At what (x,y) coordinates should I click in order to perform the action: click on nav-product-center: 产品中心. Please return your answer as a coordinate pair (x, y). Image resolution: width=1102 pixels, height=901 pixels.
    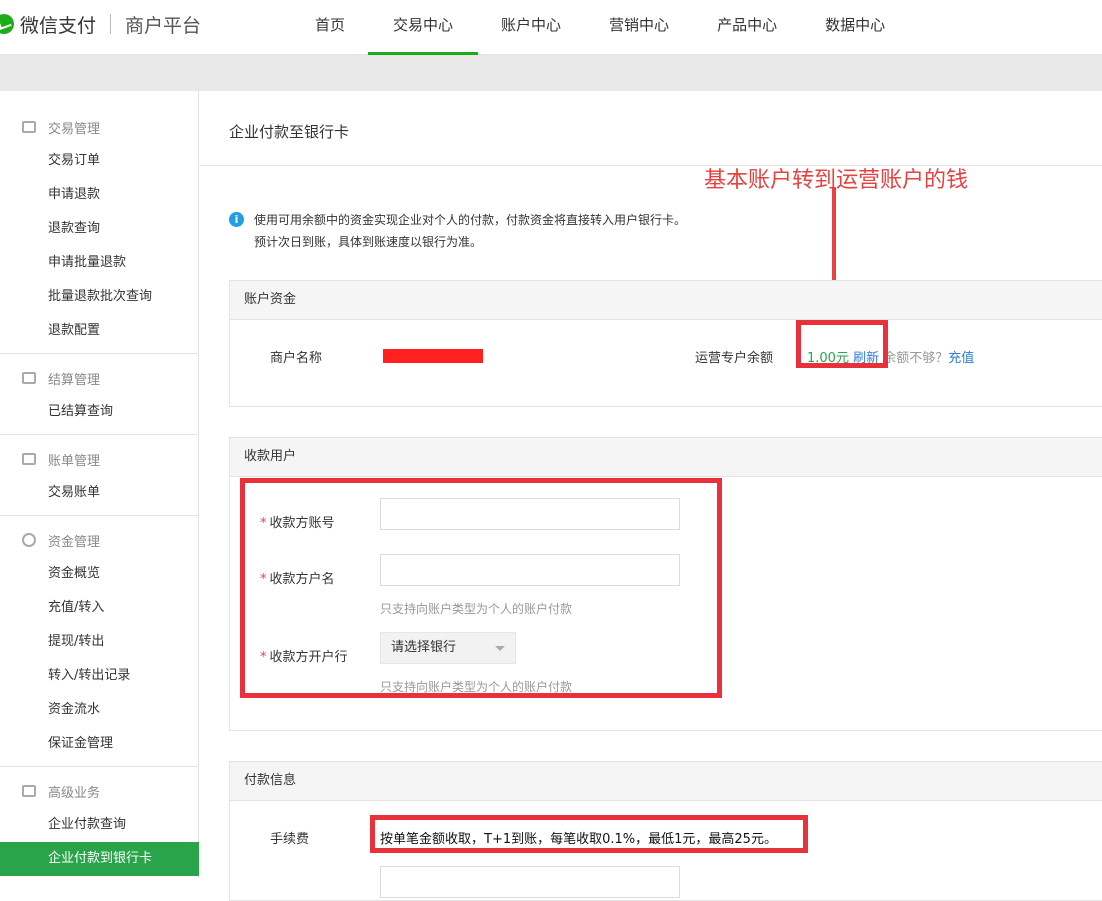
    Looking at the image, I should click on (747, 27).